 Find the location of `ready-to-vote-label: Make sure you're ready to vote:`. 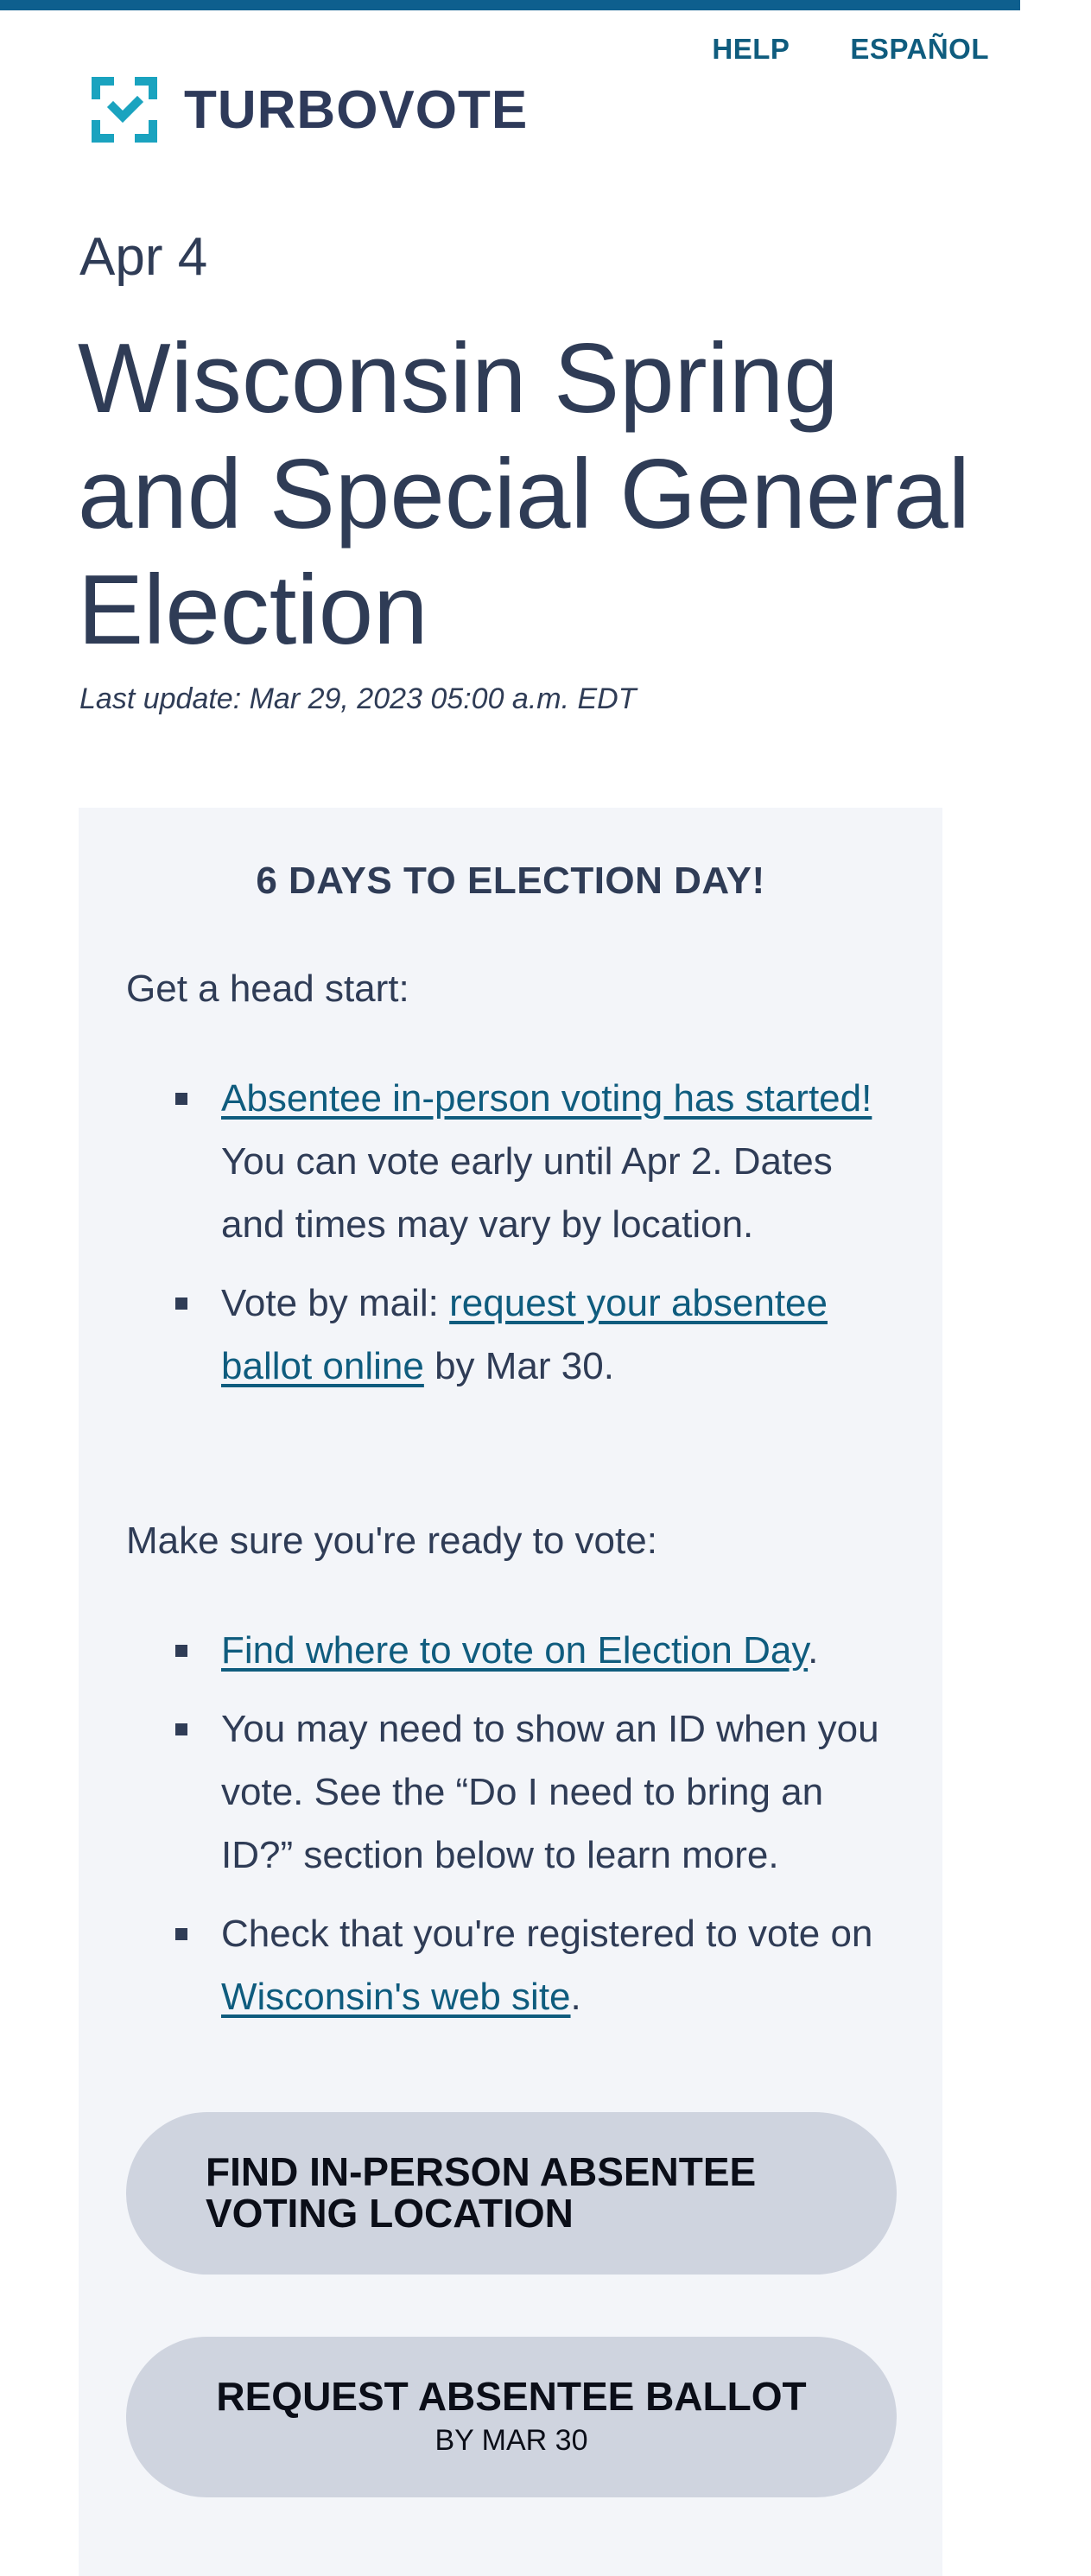

ready-to-vote-label: Make sure you're ready to vote: is located at coordinates (391, 1541).